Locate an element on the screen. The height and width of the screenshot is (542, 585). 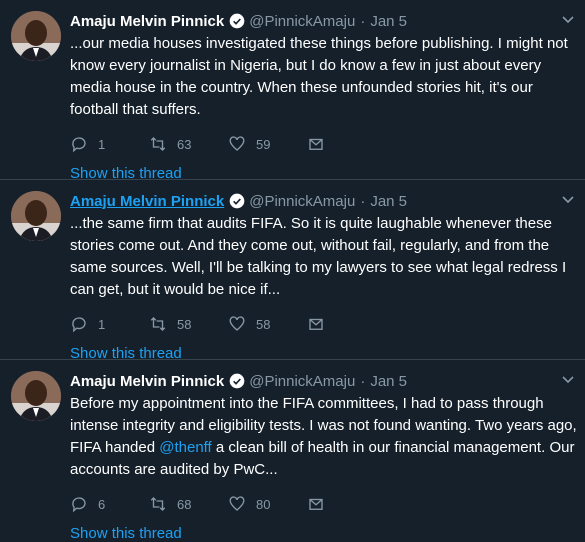
retweet-button: 63 is located at coordinates (188, 144).